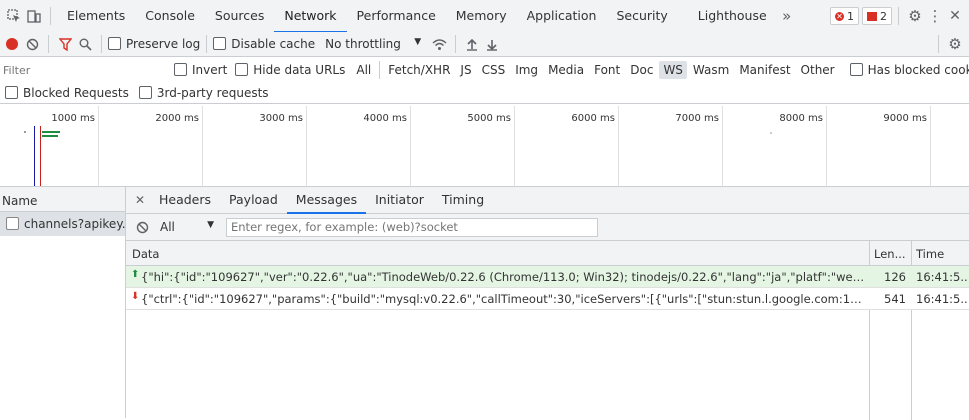  Describe the element at coordinates (203, 93) in the screenshot. I see `third-party-checkbox: 3rd-party requests` at that location.